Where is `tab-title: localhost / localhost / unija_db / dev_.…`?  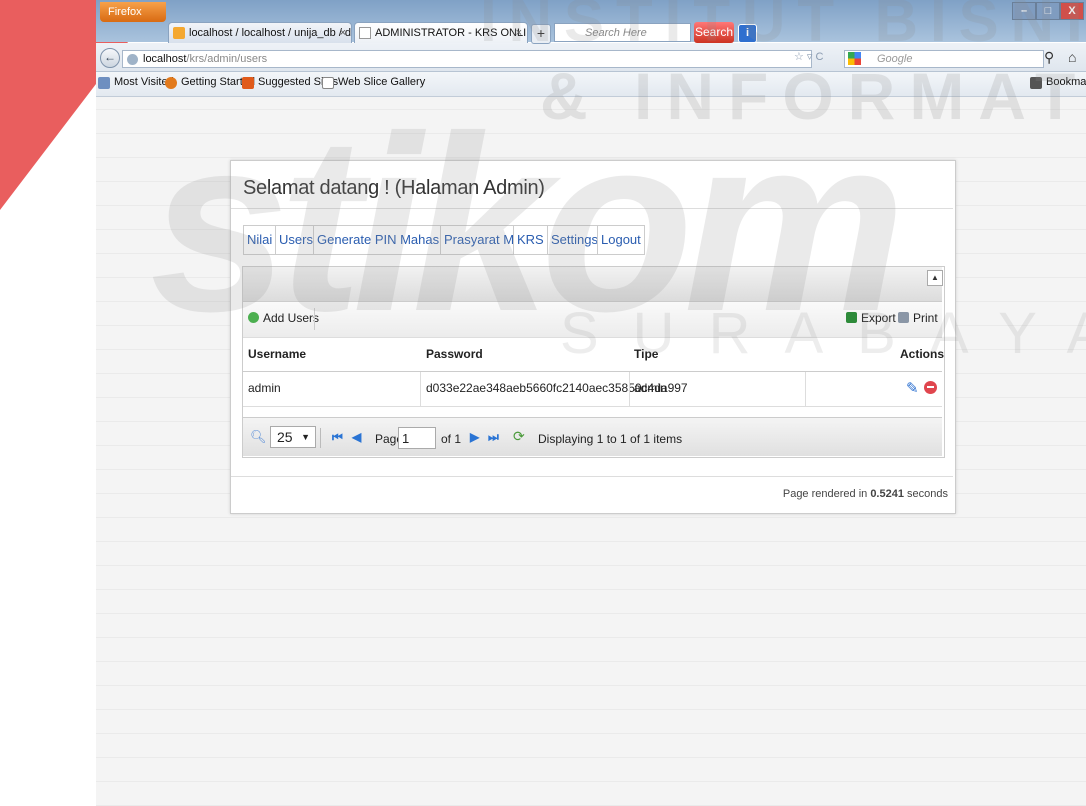
tab-title: localhost / localhost / unija_db / dev_.… is located at coordinates (270, 33).